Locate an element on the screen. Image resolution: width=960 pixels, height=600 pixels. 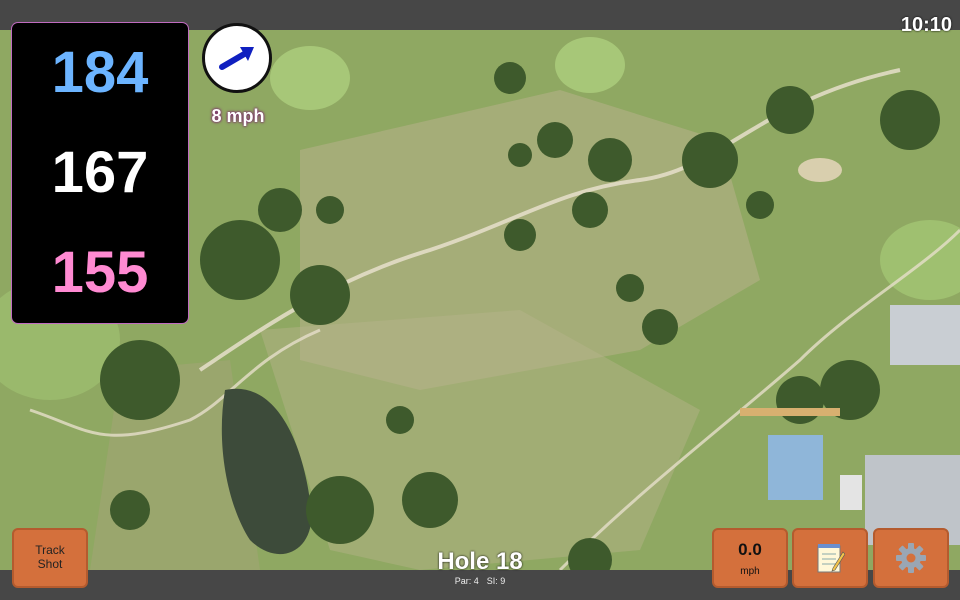
hole-info: Hole 18 Par: 4 SI: 9 is located at coordinates (480, 567).